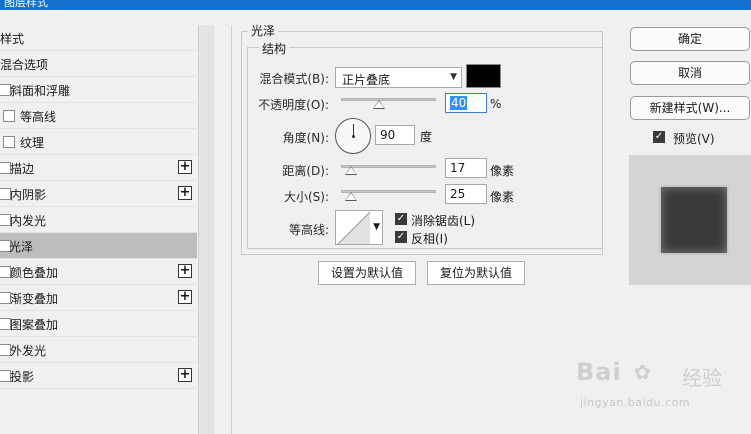 The width and height of the screenshot is (751, 434). Describe the element at coordinates (466, 194) in the screenshot. I see `size-input: 25` at that location.